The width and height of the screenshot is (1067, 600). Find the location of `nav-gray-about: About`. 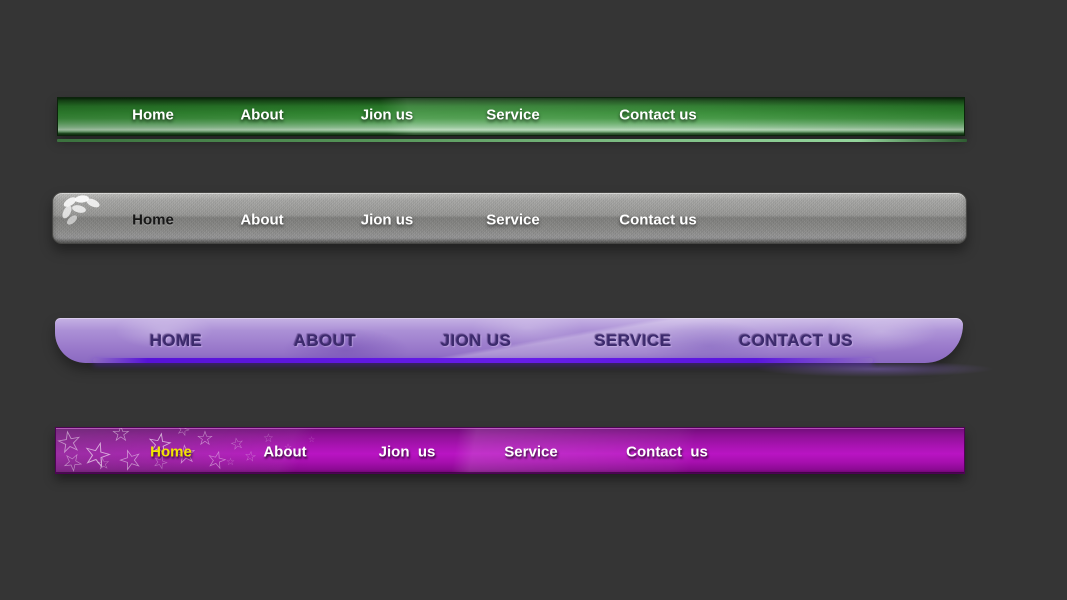

nav-gray-about: About is located at coordinates (261, 220).